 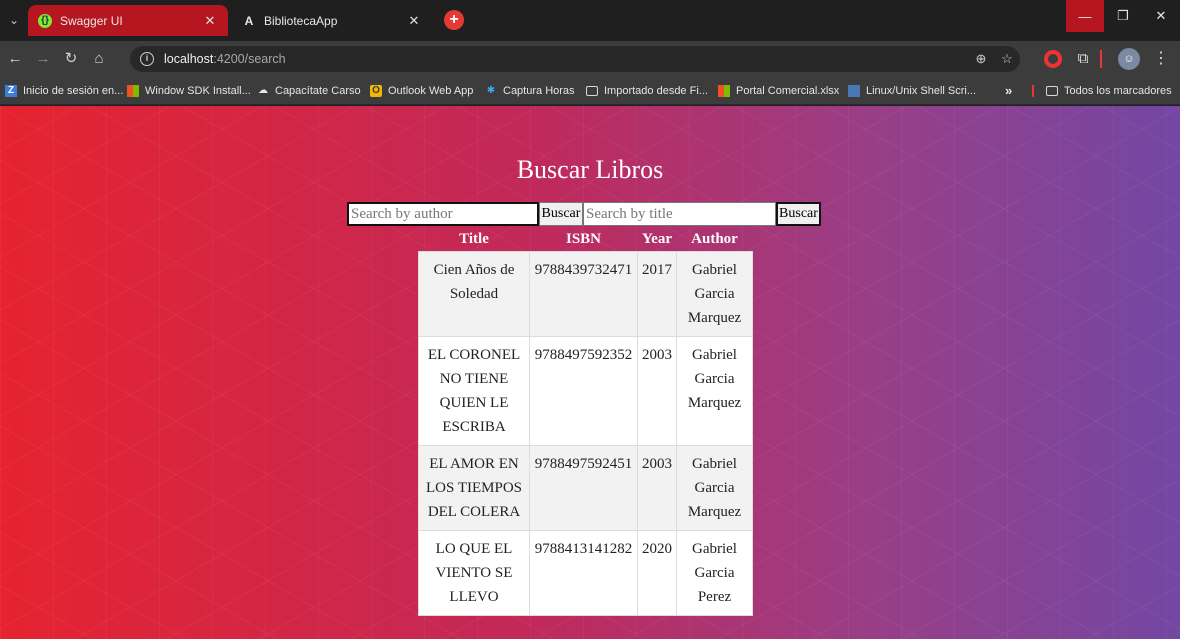 What do you see at coordinates (249, 20) in the screenshot?
I see `angular-favicon-icon: A` at bounding box center [249, 20].